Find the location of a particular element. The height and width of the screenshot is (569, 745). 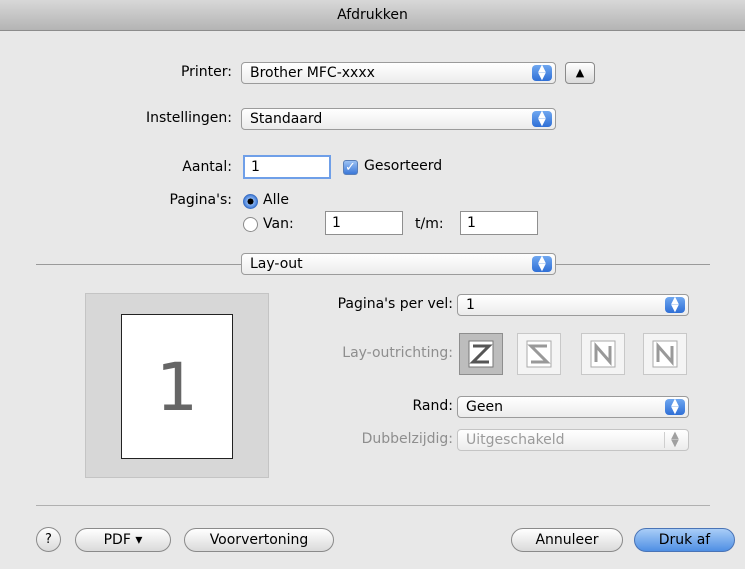

collapse-details-button: ▲ is located at coordinates (580, 73).